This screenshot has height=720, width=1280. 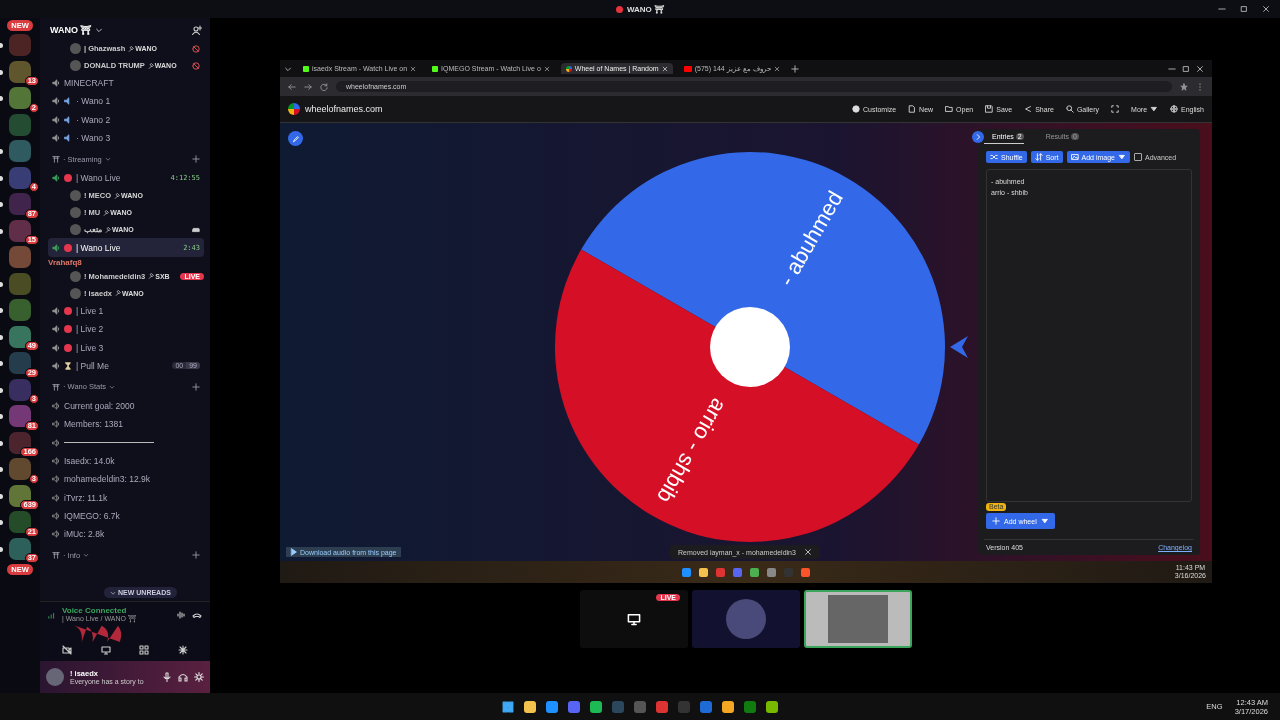 What do you see at coordinates (1222, 9) in the screenshot?
I see `minimize-icon` at bounding box center [1222, 9].